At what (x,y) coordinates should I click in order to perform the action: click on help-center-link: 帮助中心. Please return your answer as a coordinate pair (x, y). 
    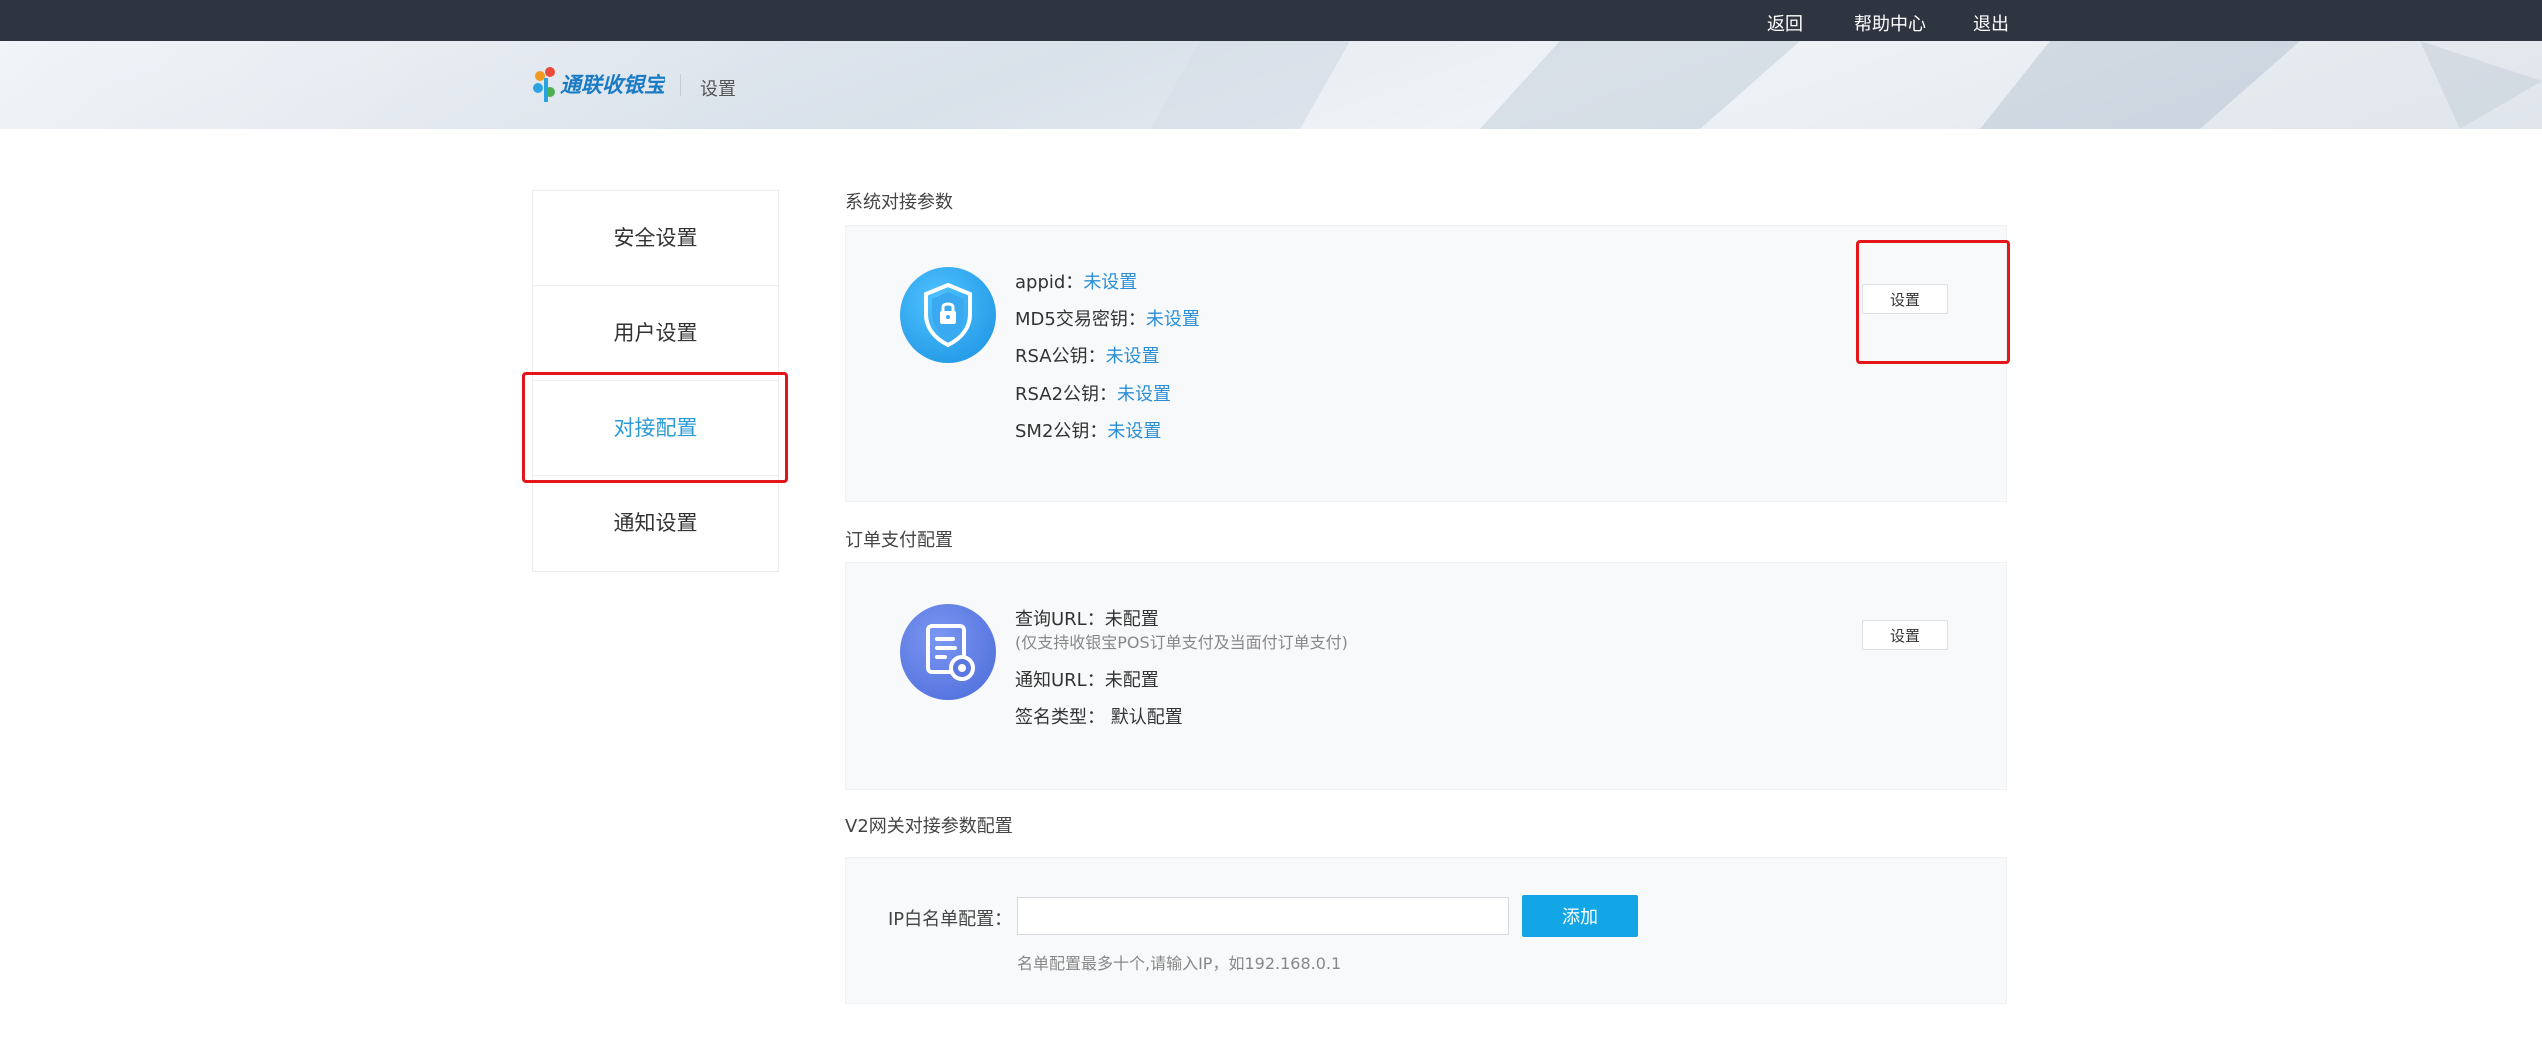
    Looking at the image, I should click on (1890, 23).